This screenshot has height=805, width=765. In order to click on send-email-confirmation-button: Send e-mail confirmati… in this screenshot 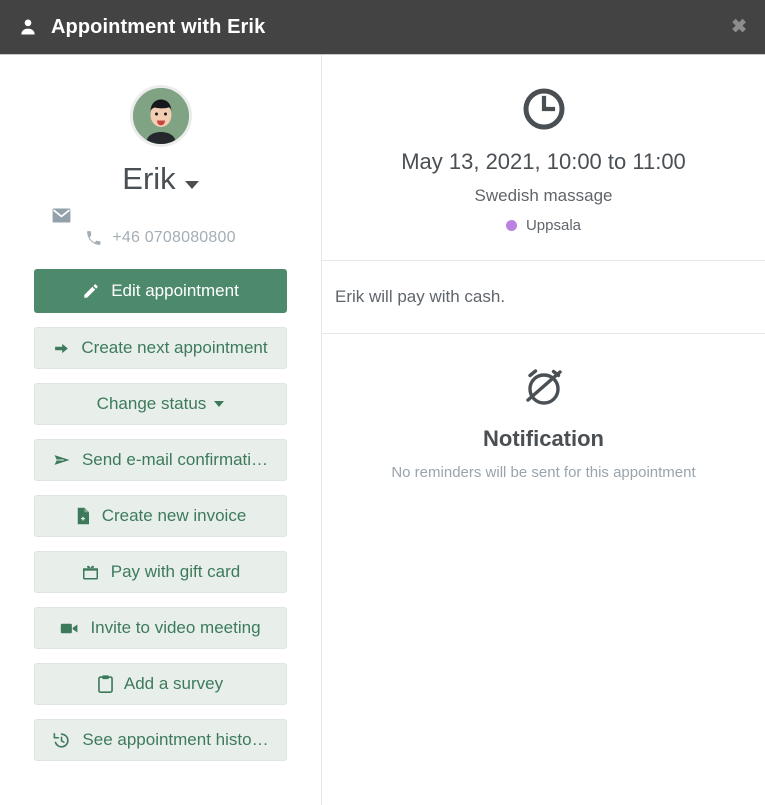, I will do `click(160, 460)`.